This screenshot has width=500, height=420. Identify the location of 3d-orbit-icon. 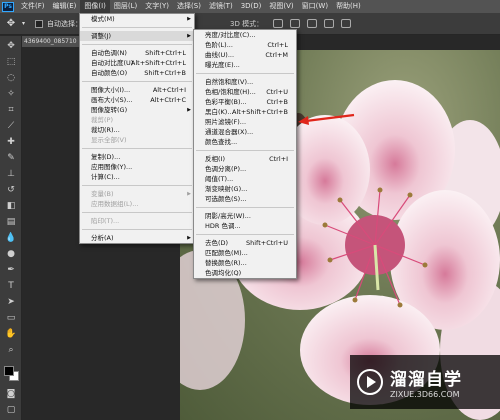
(278, 23).